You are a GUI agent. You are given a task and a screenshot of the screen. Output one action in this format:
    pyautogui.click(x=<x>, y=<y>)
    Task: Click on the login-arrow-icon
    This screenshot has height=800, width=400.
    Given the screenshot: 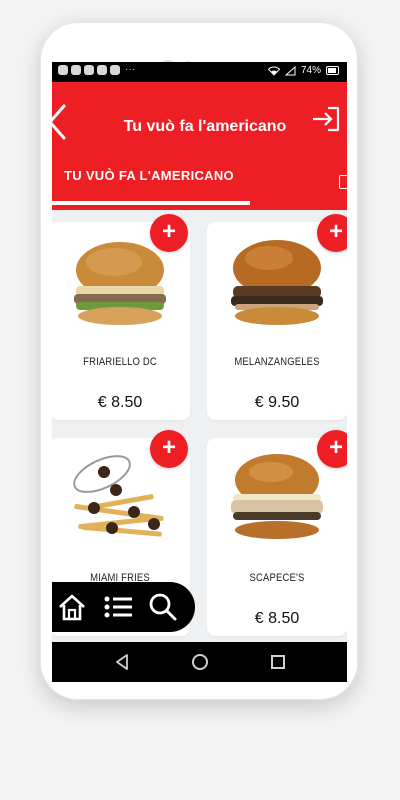 What is the action you would take?
    pyautogui.click(x=326, y=119)
    